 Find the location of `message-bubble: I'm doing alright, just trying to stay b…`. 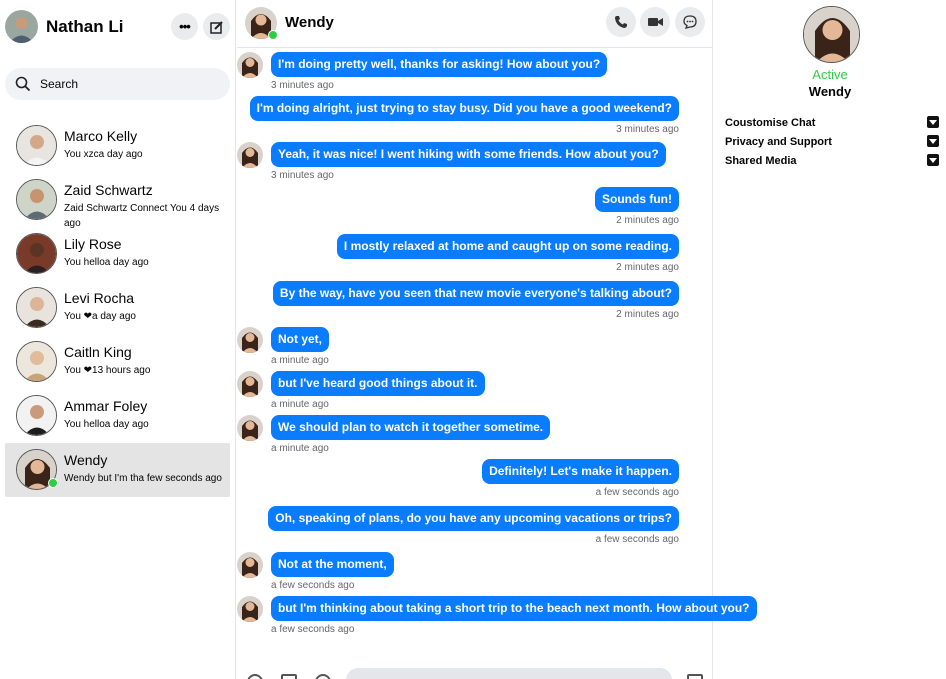

message-bubble: I'm doing alright, just trying to stay b… is located at coordinates (464, 108).